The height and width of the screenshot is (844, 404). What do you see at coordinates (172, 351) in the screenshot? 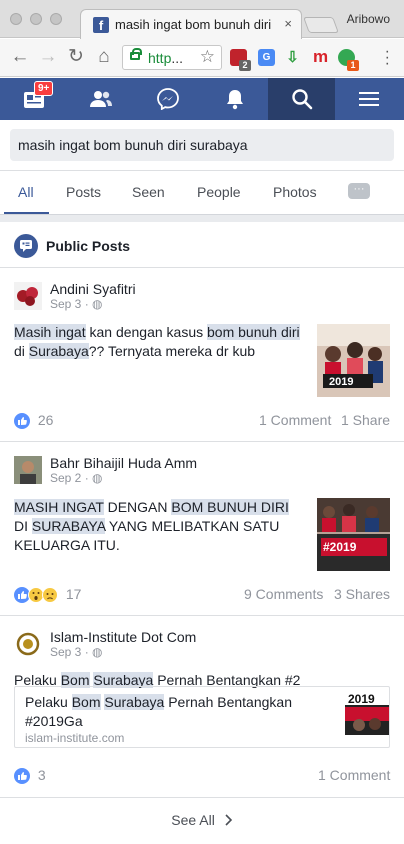
I see `text-segment: ?? Ternyata mereka dr kub` at bounding box center [172, 351].